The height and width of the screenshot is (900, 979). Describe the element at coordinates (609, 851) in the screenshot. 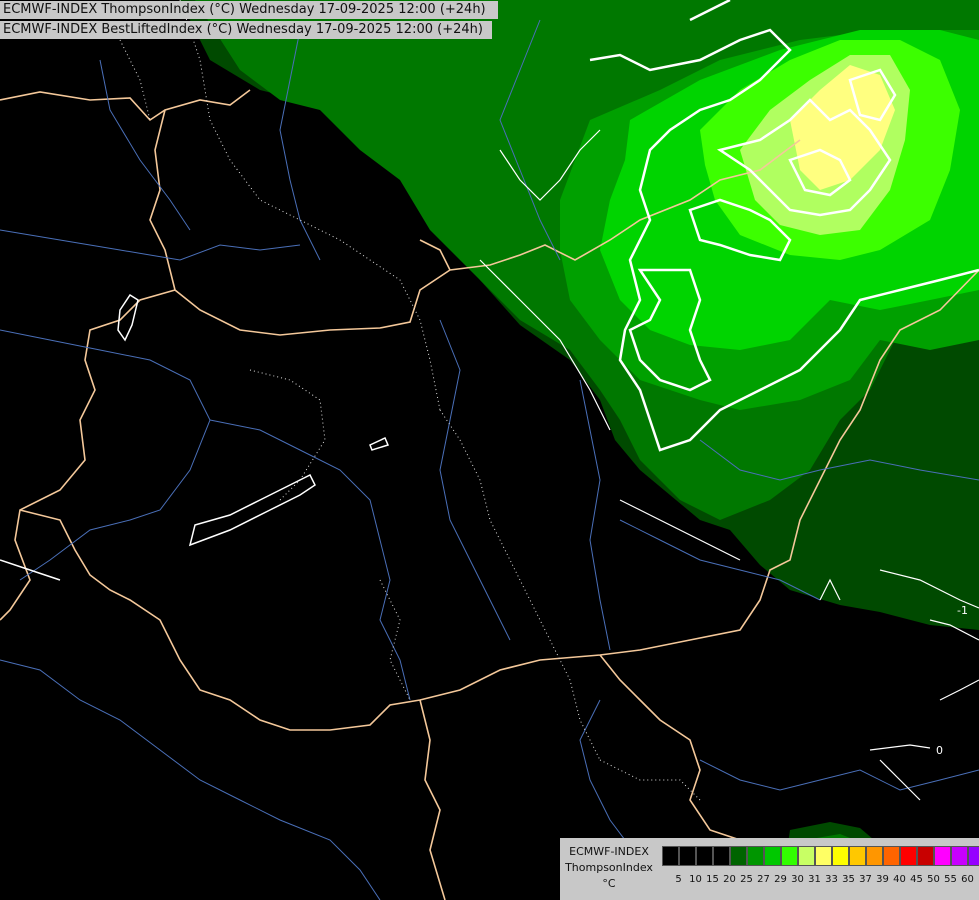

I see `legend-source: ECMWF-INDEX` at that location.